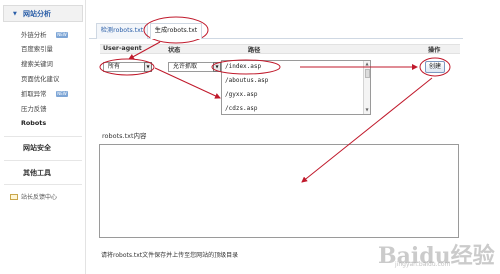 Image resolution: width=500 pixels, height=274 pixels. What do you see at coordinates (241, 94) in the screenshot?
I see `path-item: /gyxx.asp` at bounding box center [241, 94].